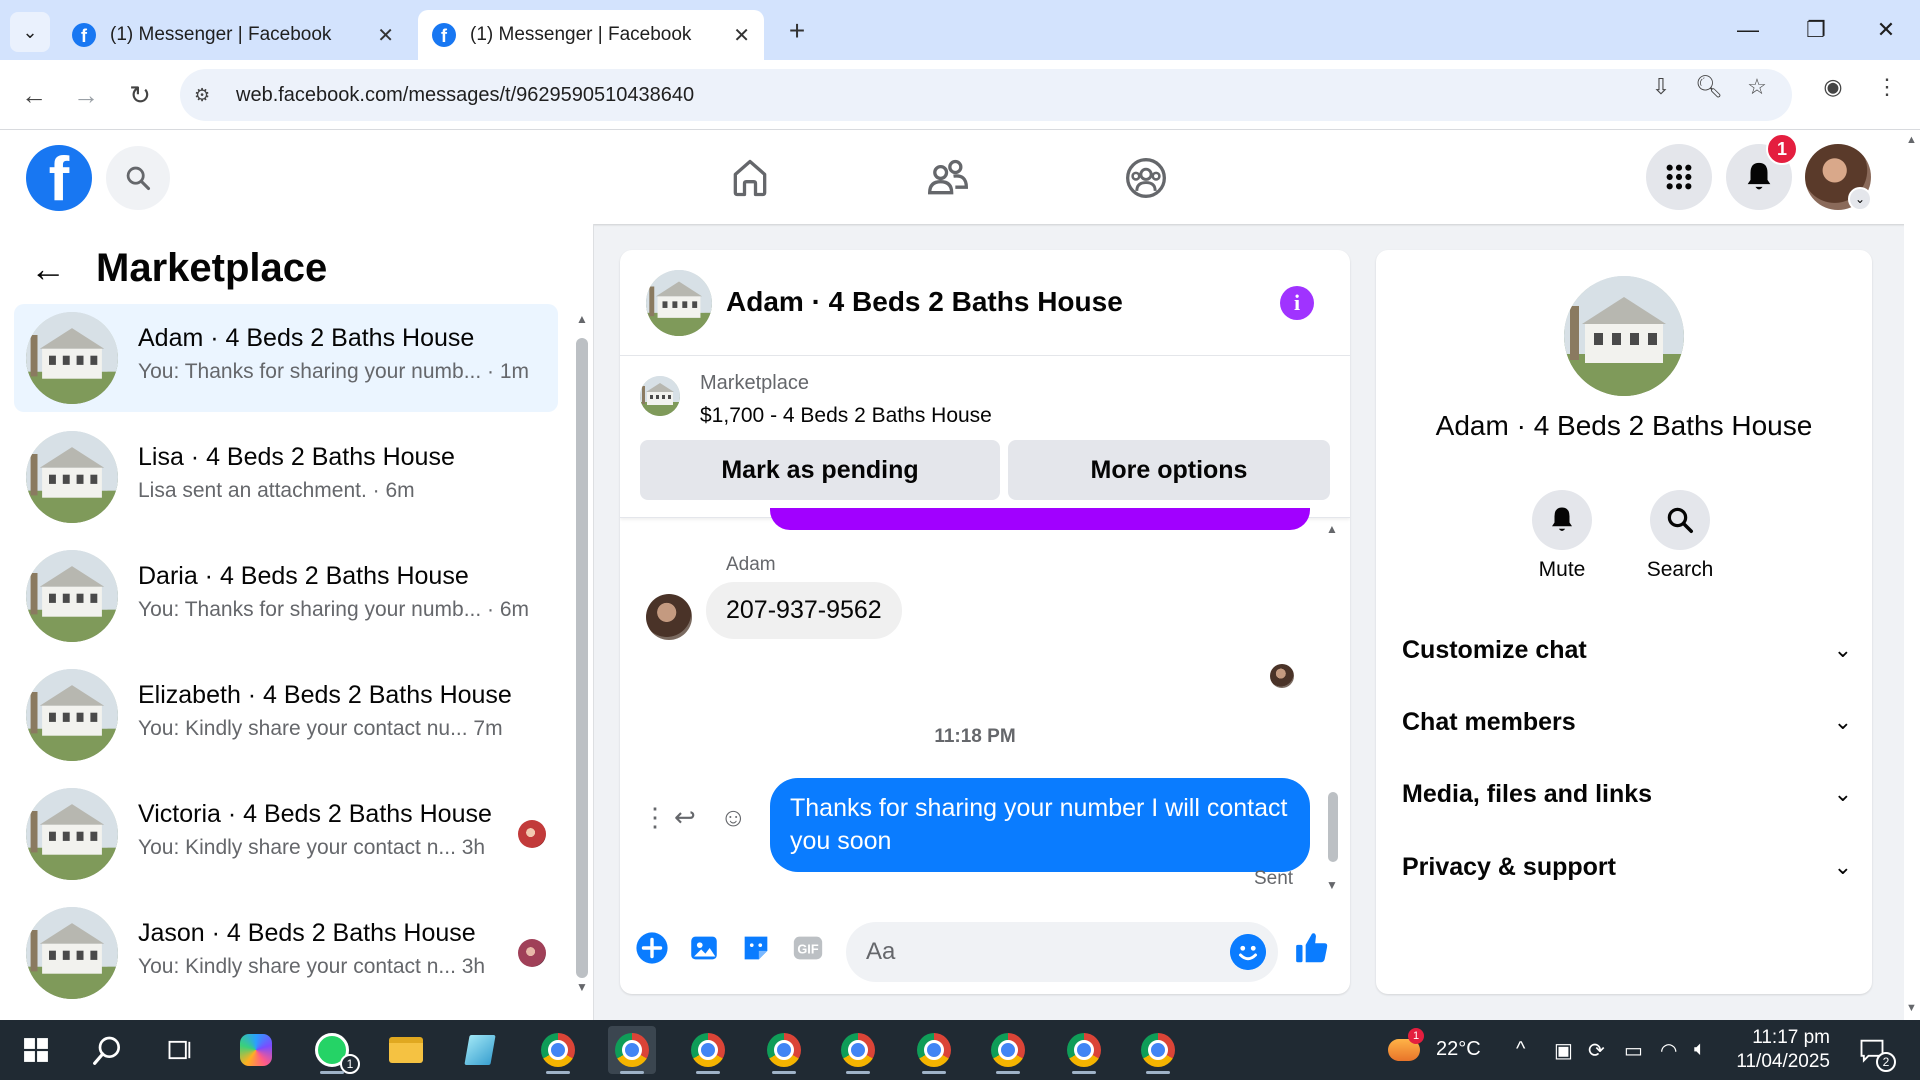 This screenshot has width=1920, height=1080. I want to click on minimize-icon: —, so click(1748, 30).